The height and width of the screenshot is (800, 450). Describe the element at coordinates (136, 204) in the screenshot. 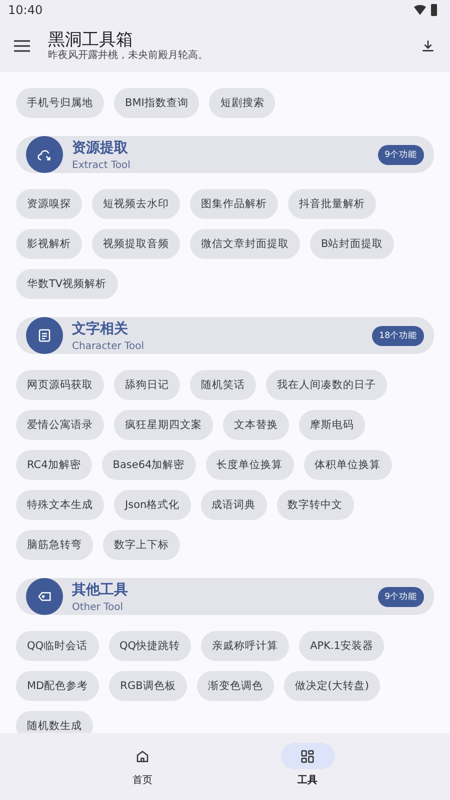

I see `tool-chip: 短视频去水印` at that location.